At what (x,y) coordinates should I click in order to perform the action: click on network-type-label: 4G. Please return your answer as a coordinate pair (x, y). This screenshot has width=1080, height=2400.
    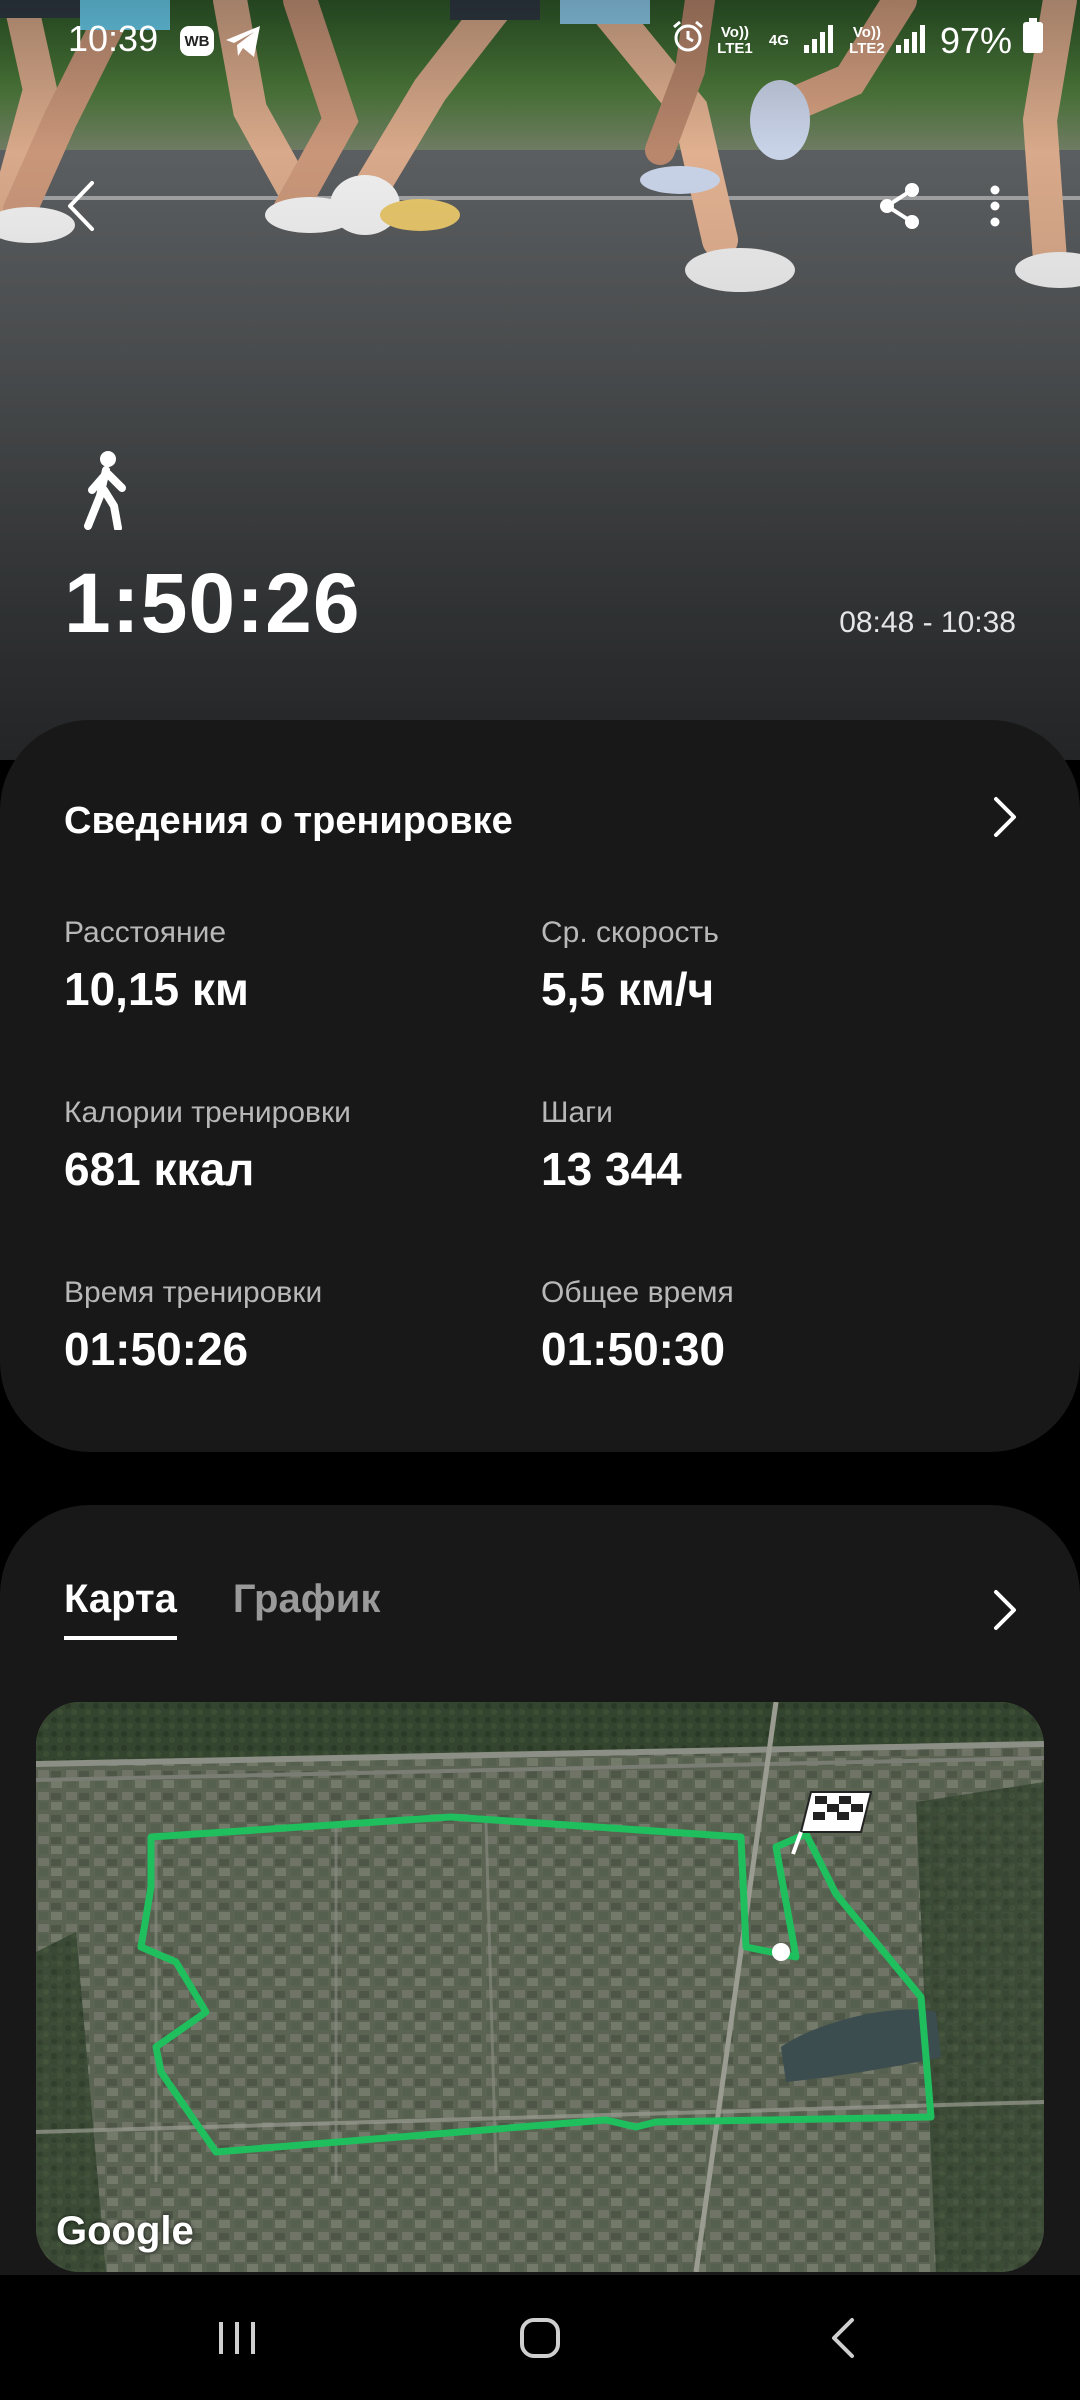
    Looking at the image, I should click on (778, 40).